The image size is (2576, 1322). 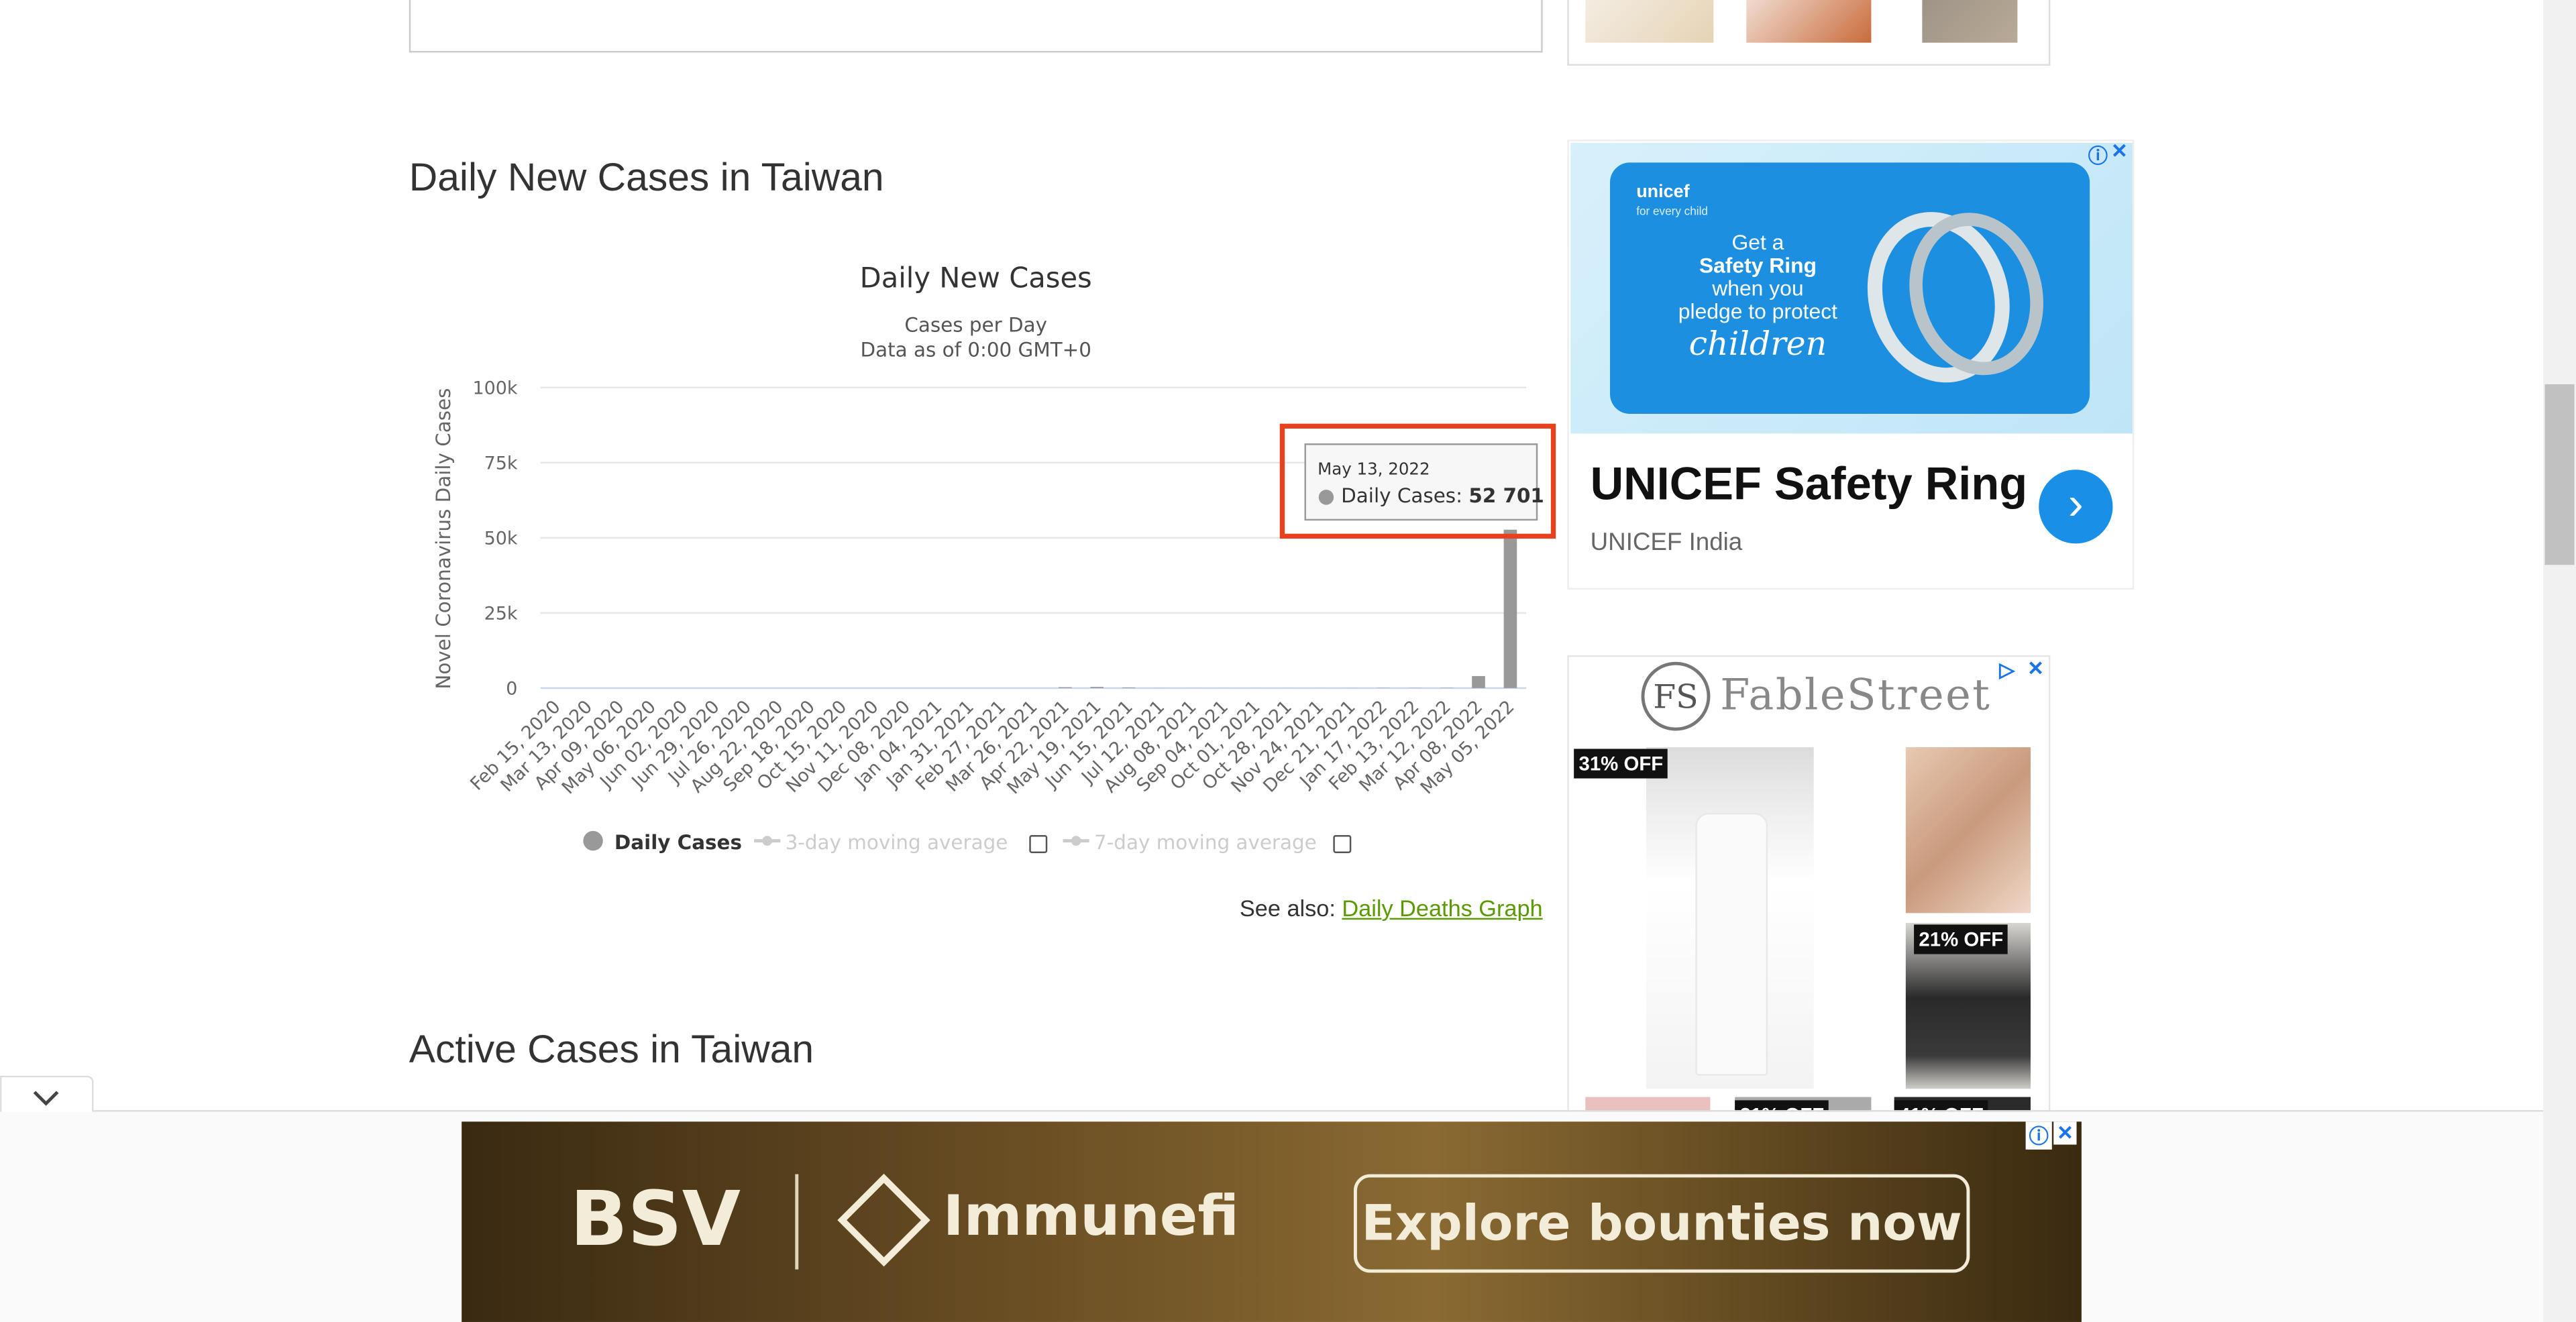 I want to click on bsv-immunefi-ad: BSV Immunefi Explore bounties now ⓘ ✕, so click(x=1272, y=1221).